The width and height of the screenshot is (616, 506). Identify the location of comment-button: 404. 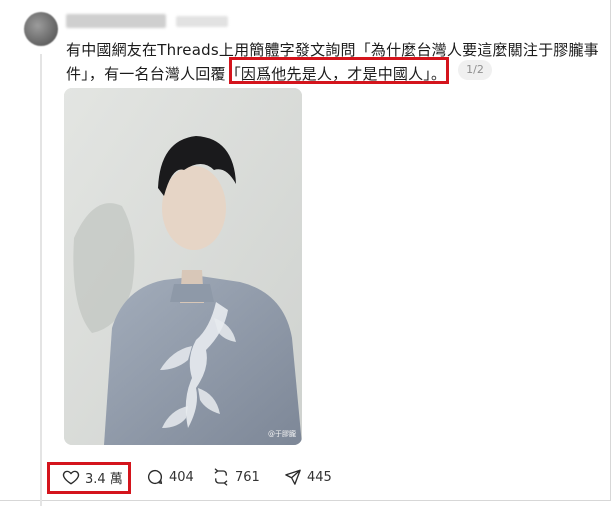
(170, 477).